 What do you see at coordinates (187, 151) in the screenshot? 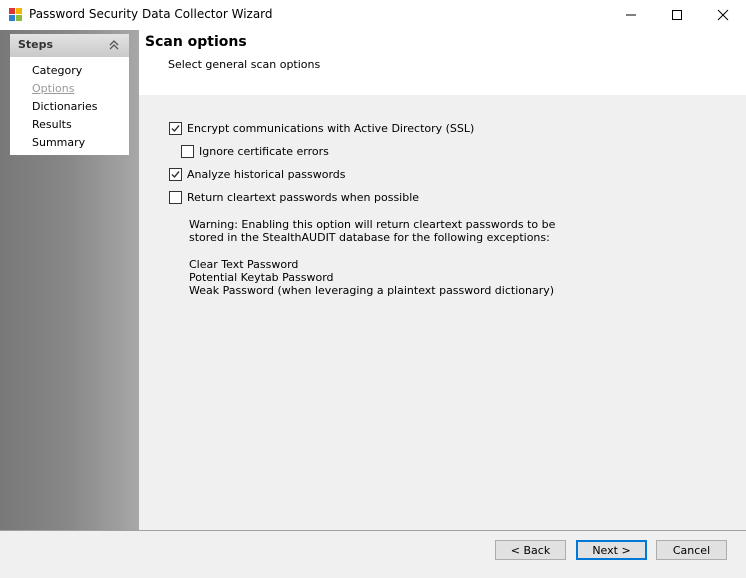
I see `ignore-cert-errors-checkbox` at bounding box center [187, 151].